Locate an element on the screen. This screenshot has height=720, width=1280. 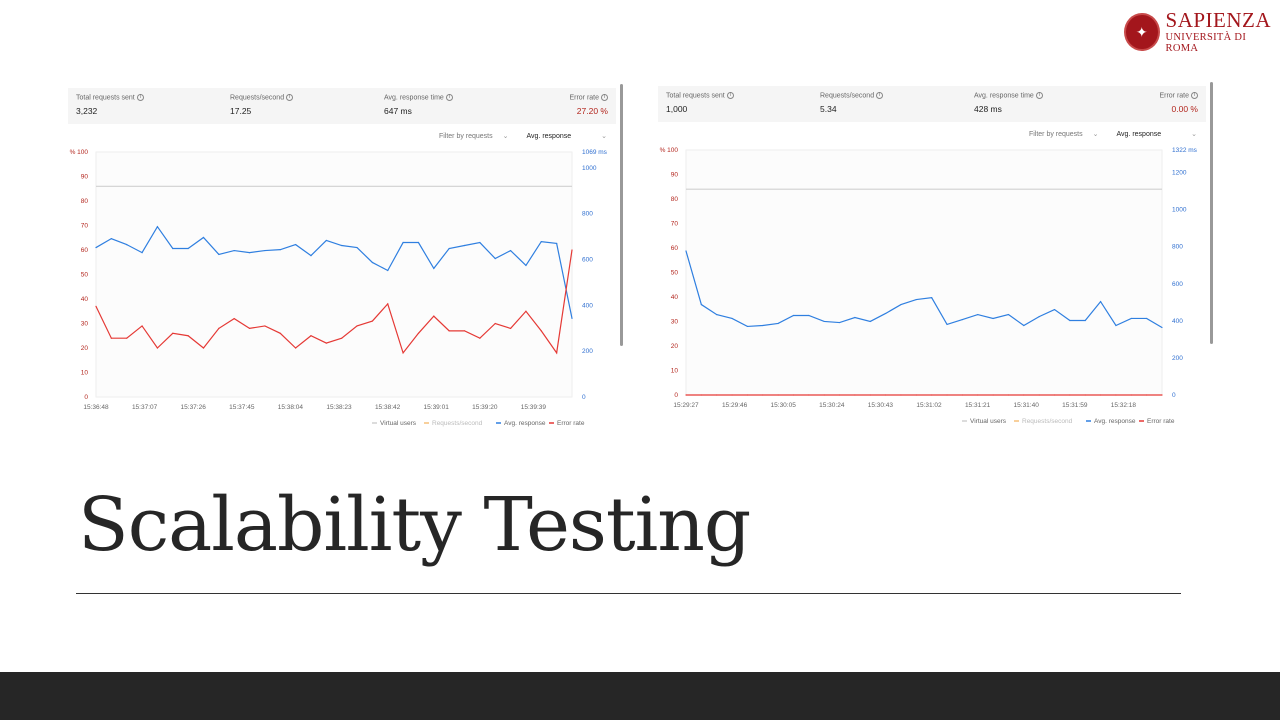
right-axis-max-label: 1322 ms is located at coordinates (1185, 150).